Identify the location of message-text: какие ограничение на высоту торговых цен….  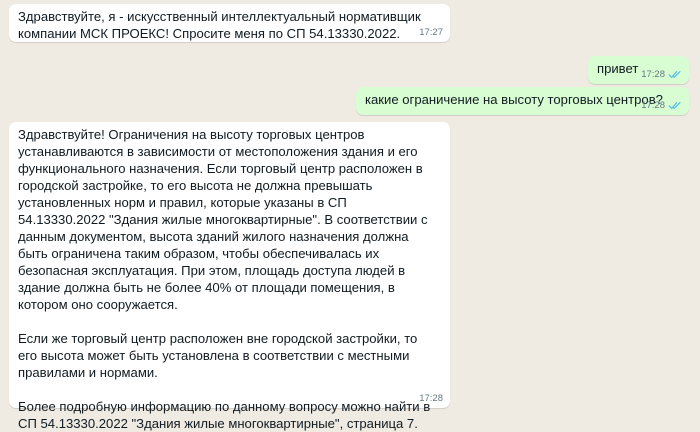
(514, 99).